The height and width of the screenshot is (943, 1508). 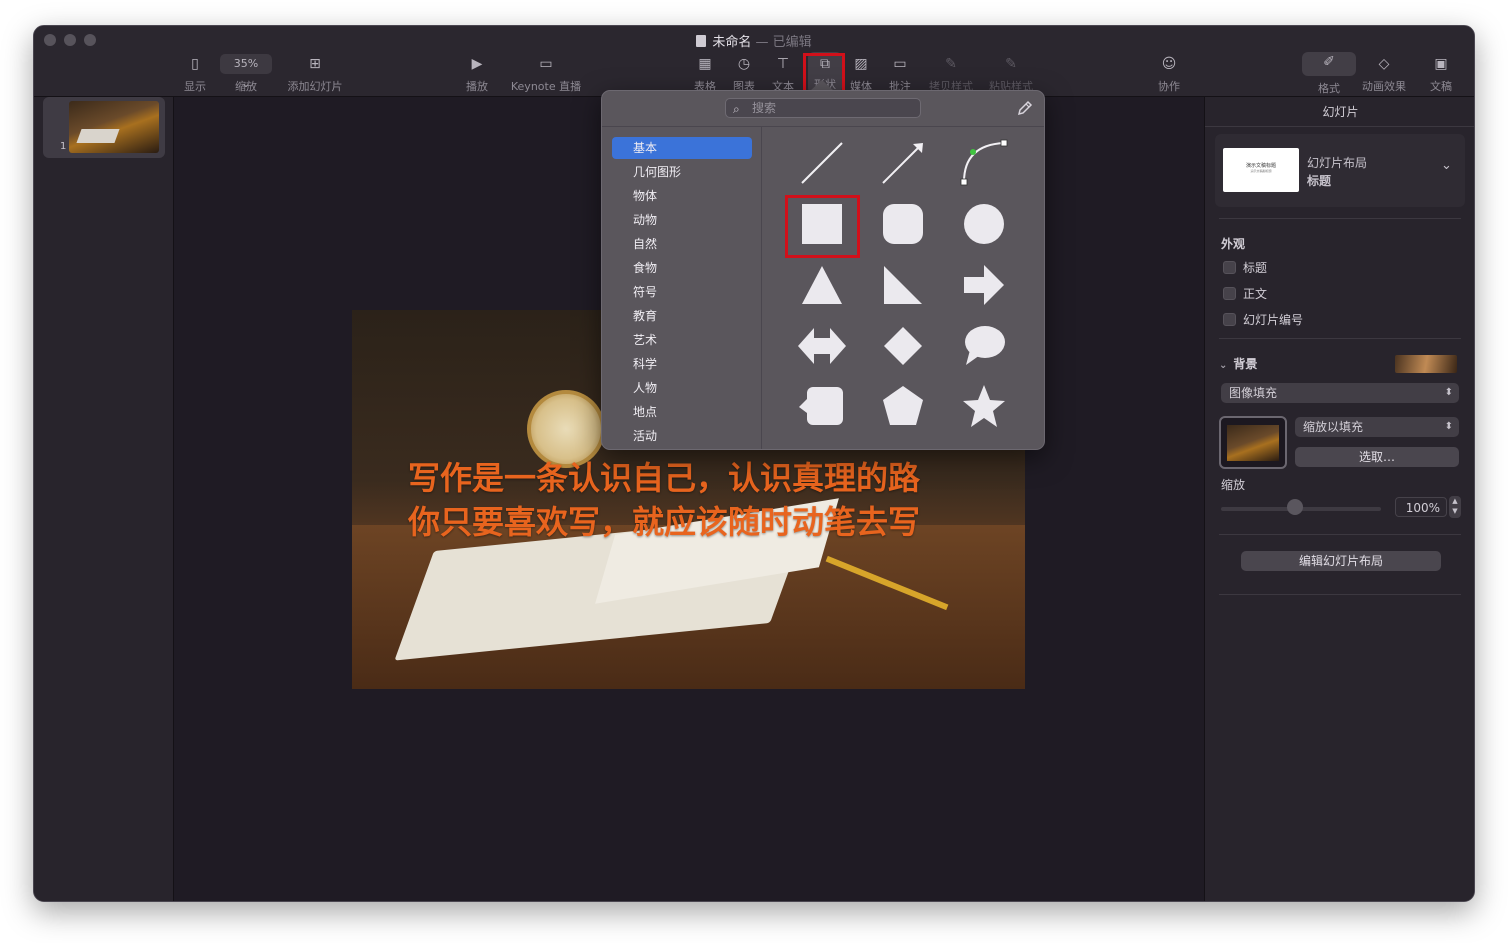 What do you see at coordinates (1377, 427) in the screenshot?
I see `scale-mode-select: 缩放以填充 ⬍` at bounding box center [1377, 427].